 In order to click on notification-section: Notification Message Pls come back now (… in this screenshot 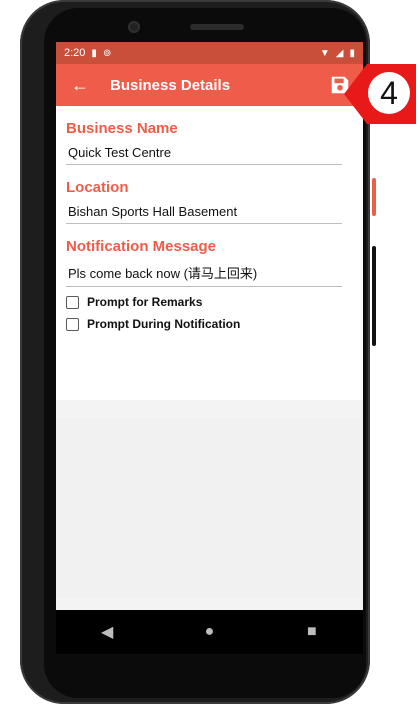, I will do `click(209, 284)`.